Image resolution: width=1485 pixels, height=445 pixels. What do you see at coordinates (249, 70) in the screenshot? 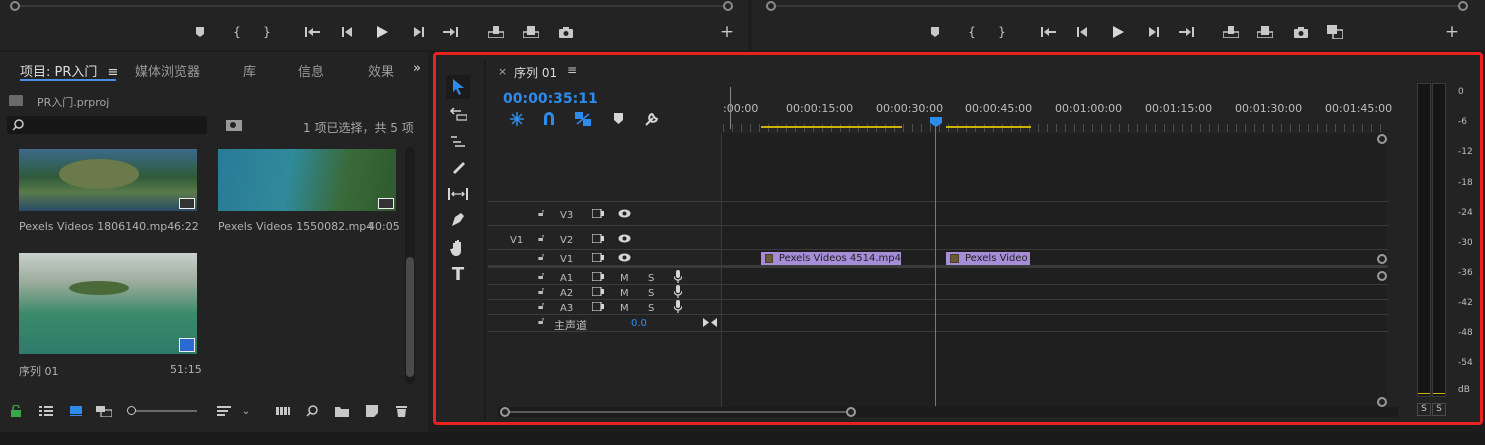
I see `tab-libraries: 库` at bounding box center [249, 70].